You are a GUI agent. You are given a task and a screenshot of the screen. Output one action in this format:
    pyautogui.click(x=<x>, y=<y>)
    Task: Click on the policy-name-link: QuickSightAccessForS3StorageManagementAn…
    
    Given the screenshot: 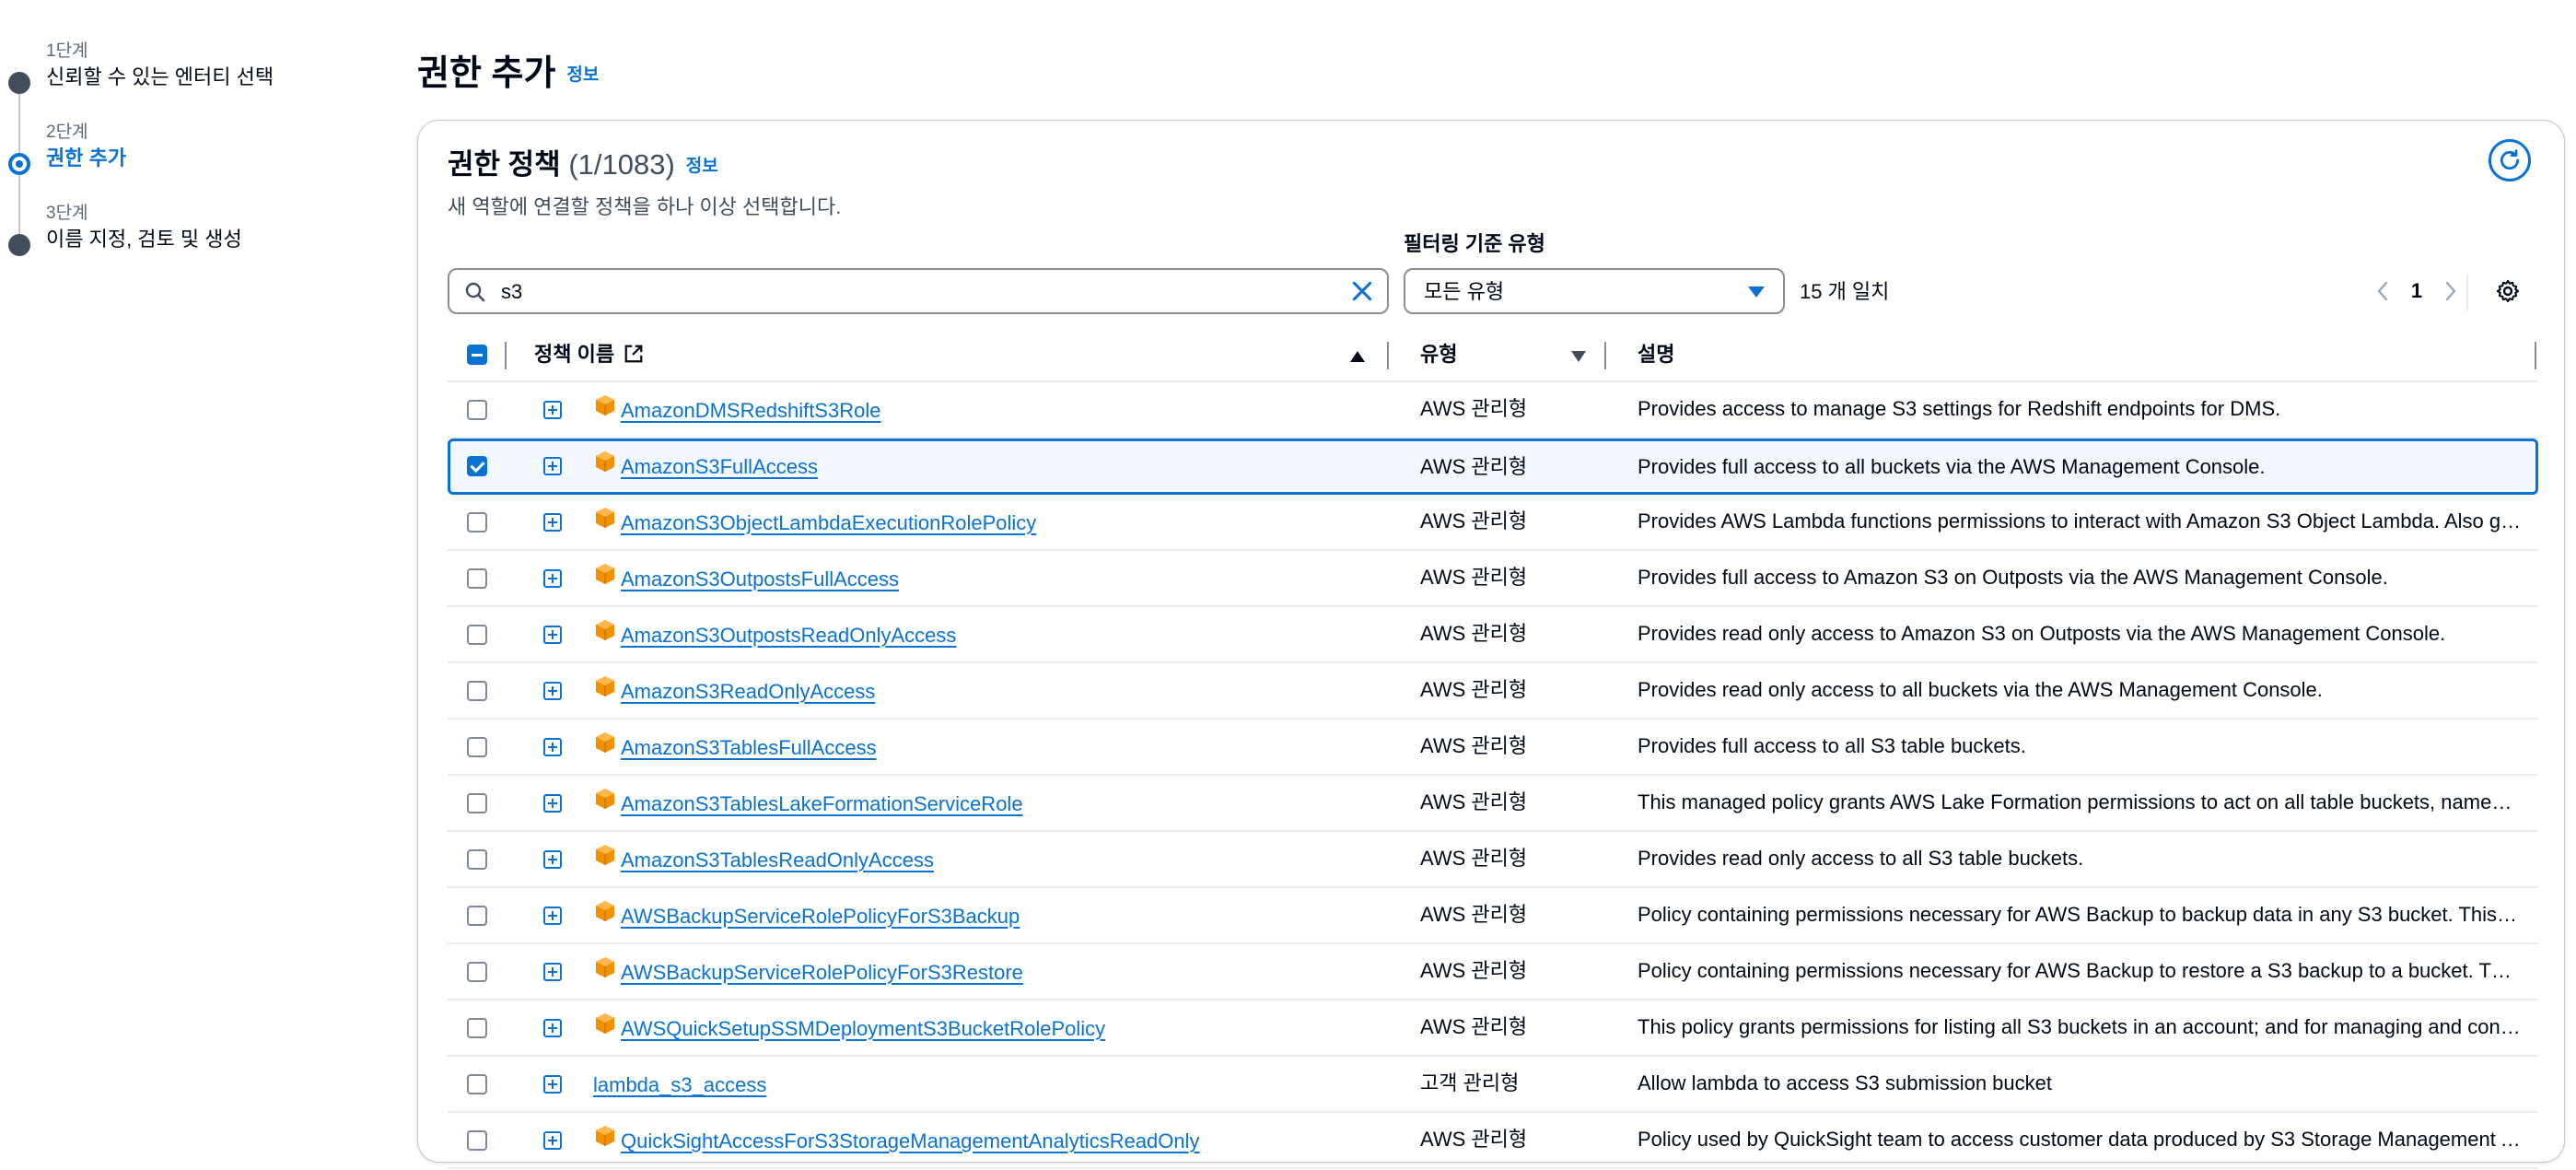 What is the action you would take?
    pyautogui.click(x=910, y=1139)
    